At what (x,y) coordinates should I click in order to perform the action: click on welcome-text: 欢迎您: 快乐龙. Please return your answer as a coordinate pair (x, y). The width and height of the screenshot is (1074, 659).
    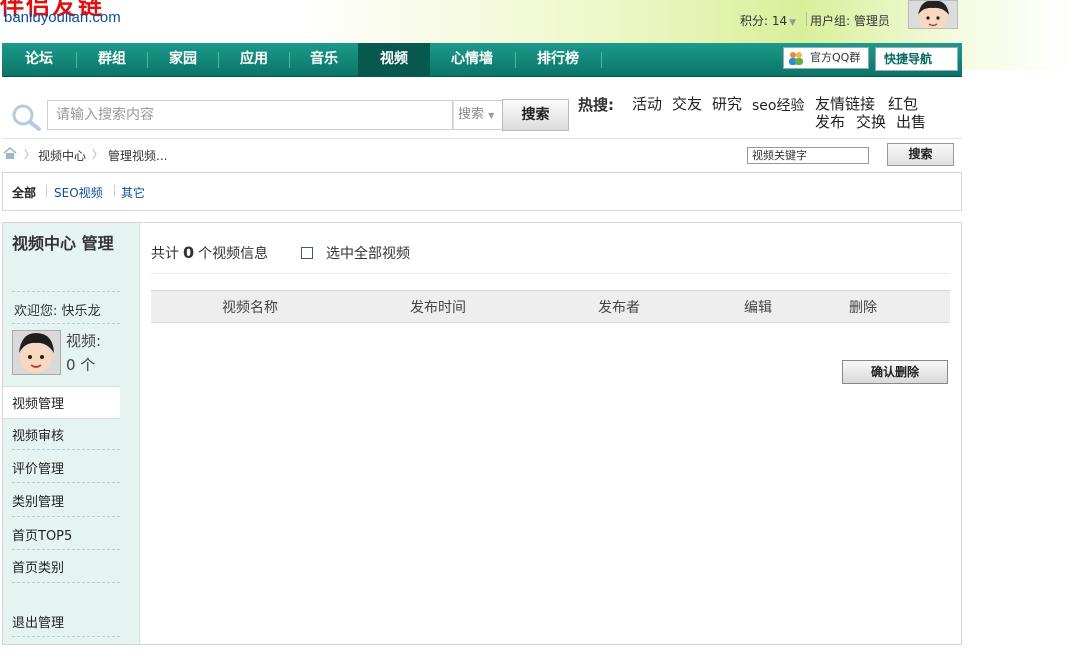
    Looking at the image, I should click on (57, 311).